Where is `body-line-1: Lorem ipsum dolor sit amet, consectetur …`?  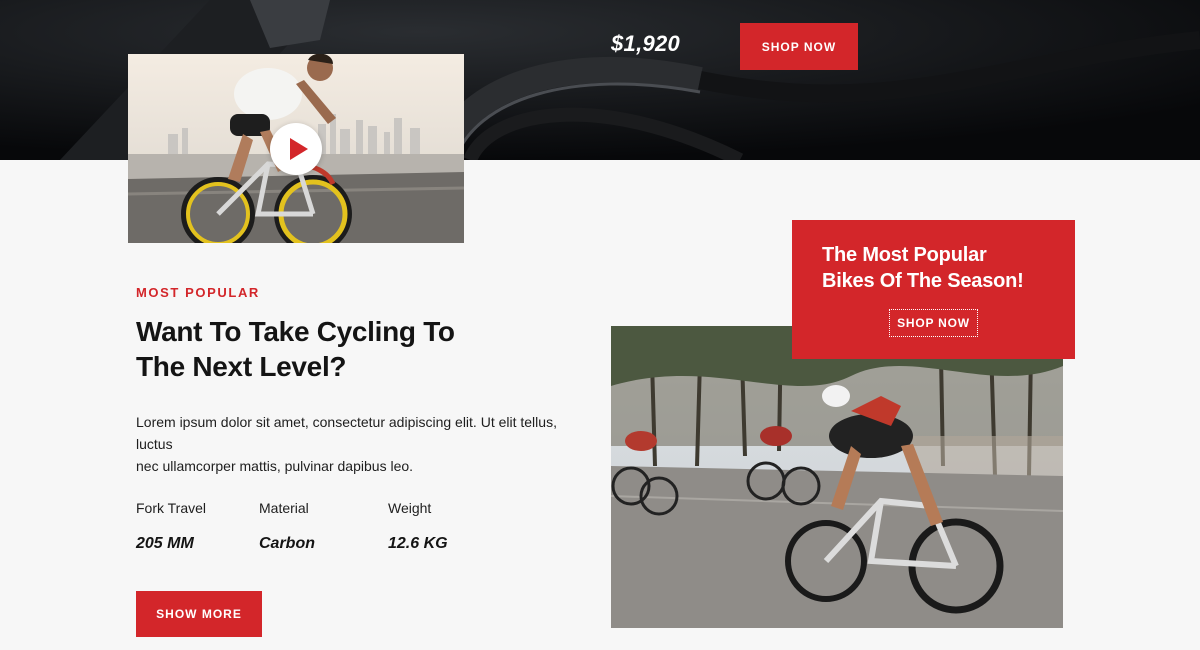
body-line-1: Lorem ipsum dolor sit amet, consectetur … is located at coordinates (346, 433).